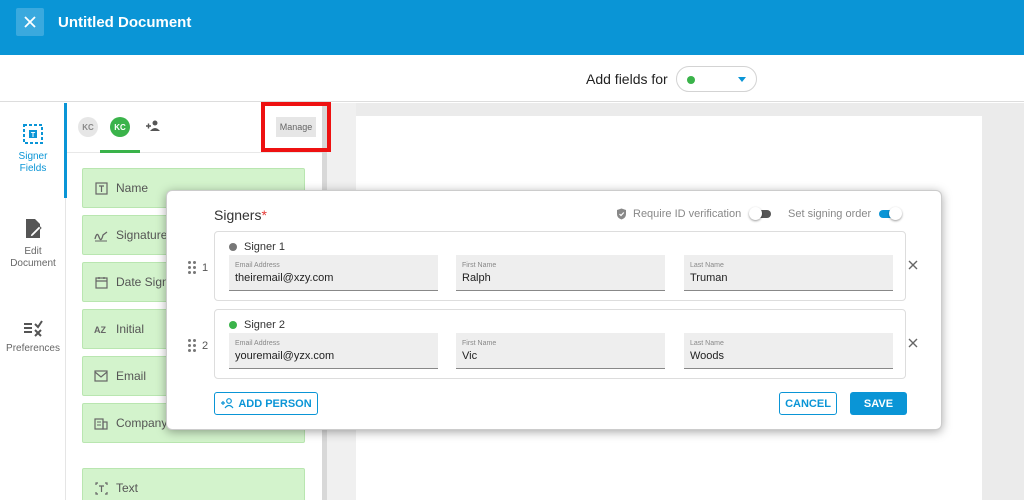 Image resolution: width=1024 pixels, height=500 pixels. Describe the element at coordinates (788, 351) in the screenshot. I see `last-name-field: Last Name Woods` at that location.